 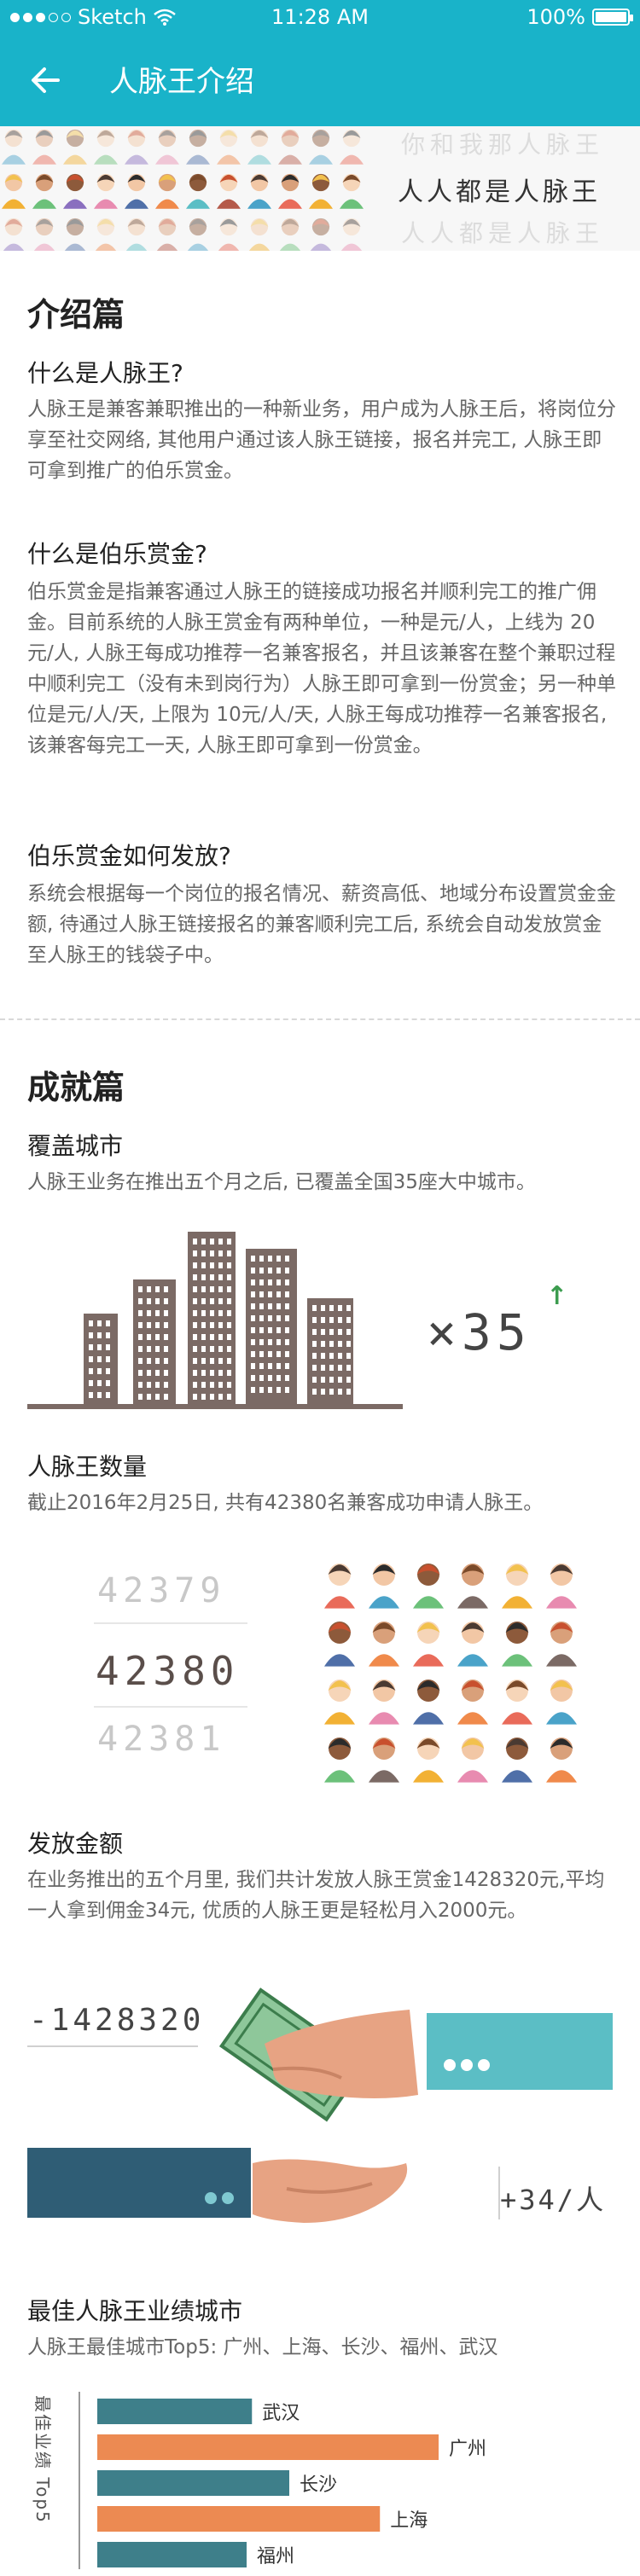 I want to click on count-rule-bottom, so click(x=170, y=1707).